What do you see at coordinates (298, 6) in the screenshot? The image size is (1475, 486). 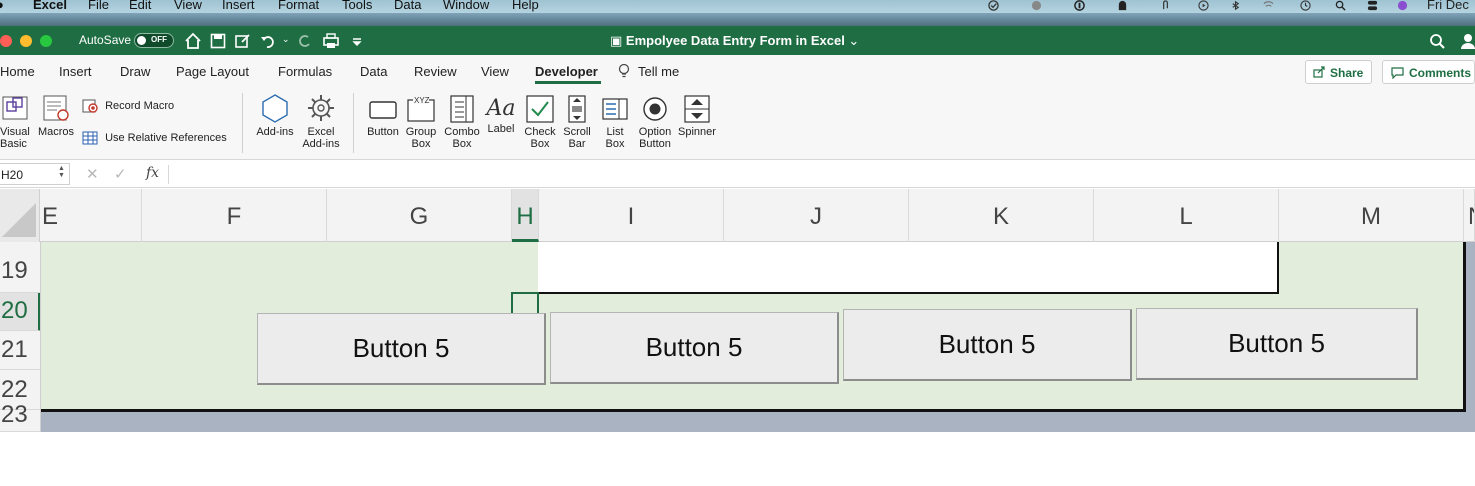 I see `menu-format: Format` at bounding box center [298, 6].